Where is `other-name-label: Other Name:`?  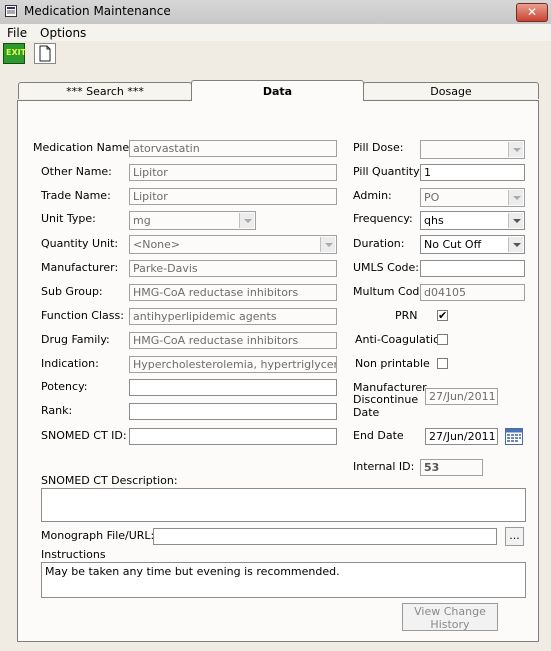
other-name-label: Other Name: is located at coordinates (76, 171).